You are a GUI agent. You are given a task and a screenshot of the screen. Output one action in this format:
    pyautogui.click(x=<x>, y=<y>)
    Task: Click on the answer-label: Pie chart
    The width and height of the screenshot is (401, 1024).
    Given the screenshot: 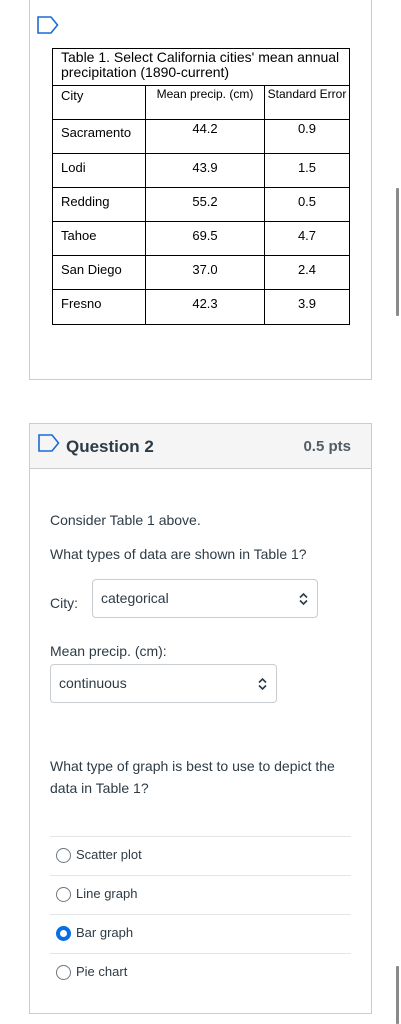 What is the action you would take?
    pyautogui.click(x=101, y=971)
    